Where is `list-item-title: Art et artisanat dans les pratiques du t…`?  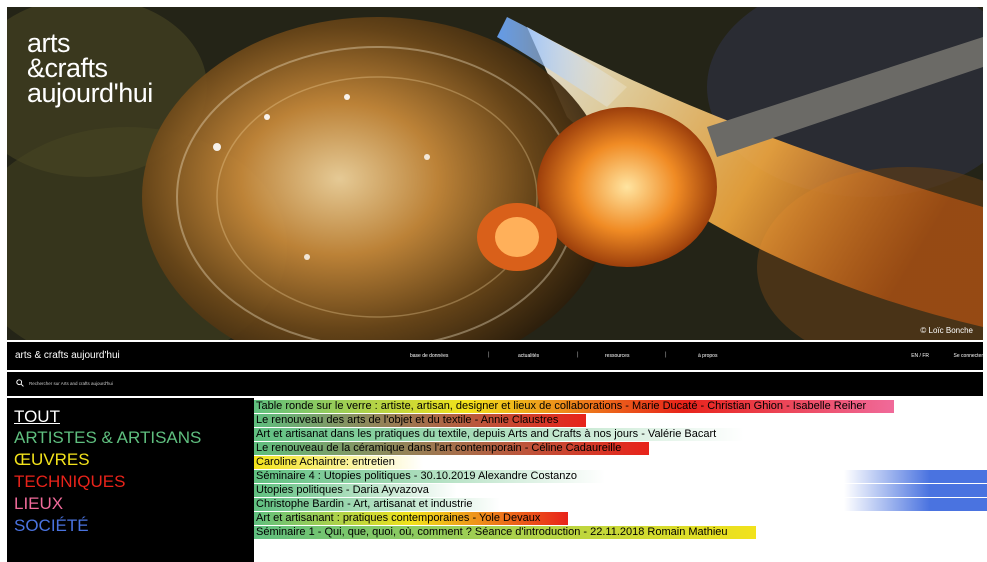
list-item-title: Art et artisanat dans les pratiques du t… is located at coordinates (486, 434).